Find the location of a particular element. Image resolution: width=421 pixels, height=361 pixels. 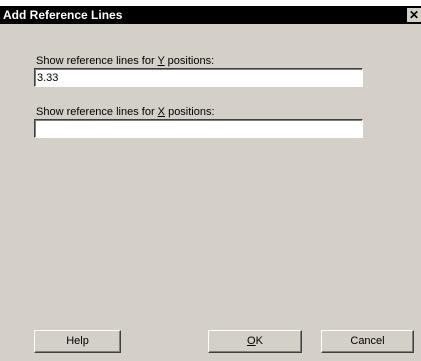

x-label-suffix: positions: is located at coordinates (190, 112).